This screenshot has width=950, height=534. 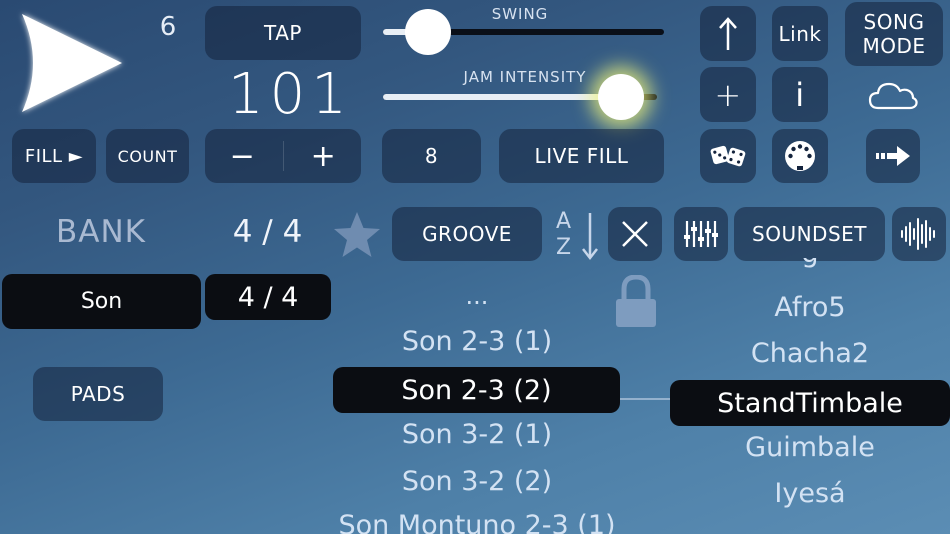 I want to click on groove-list-item: Son 3-2 (2), so click(x=477, y=481).